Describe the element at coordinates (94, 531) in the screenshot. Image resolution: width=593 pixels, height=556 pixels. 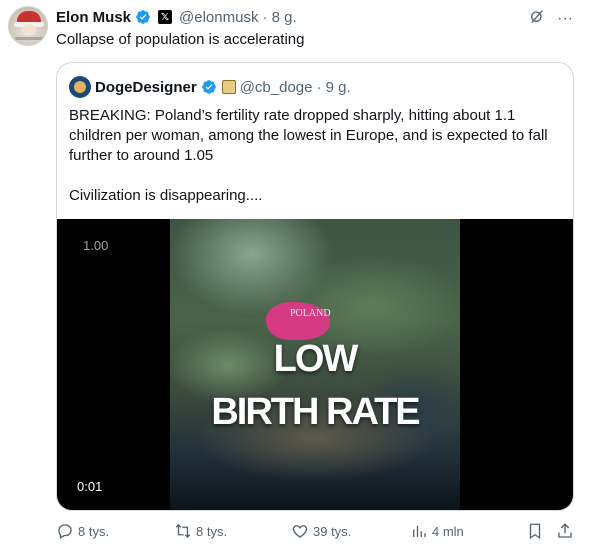
I see `reply-count: 8 tys.` at that location.